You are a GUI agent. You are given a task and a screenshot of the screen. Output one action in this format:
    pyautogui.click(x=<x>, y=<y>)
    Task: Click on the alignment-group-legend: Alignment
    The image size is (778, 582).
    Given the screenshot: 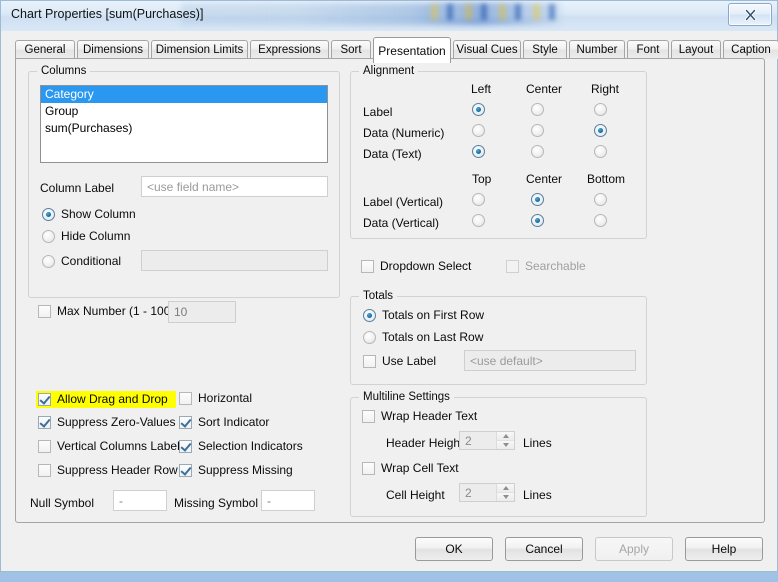 What is the action you would take?
    pyautogui.click(x=389, y=71)
    